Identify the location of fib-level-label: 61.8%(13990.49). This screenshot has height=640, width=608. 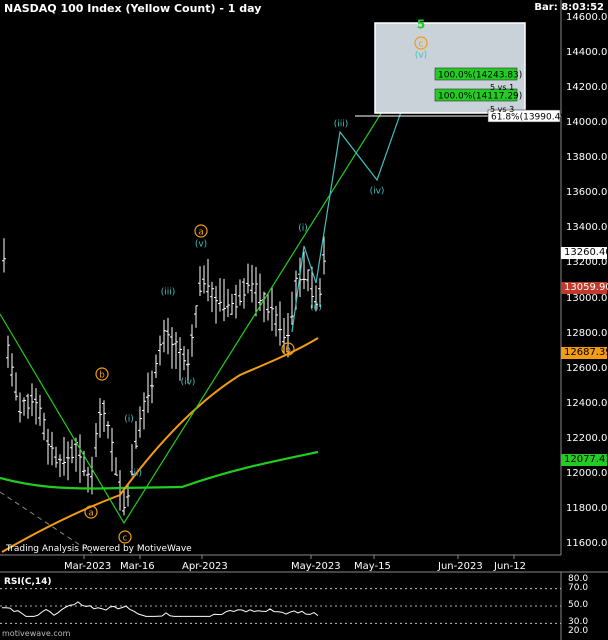
(530, 118).